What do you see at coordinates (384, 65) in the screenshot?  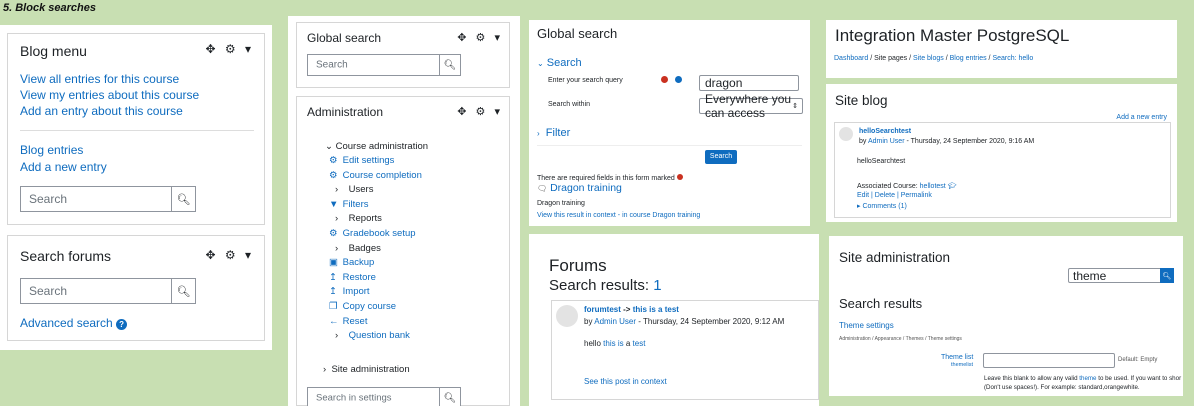 I see `global-search-input: Search 🔍︎` at bounding box center [384, 65].